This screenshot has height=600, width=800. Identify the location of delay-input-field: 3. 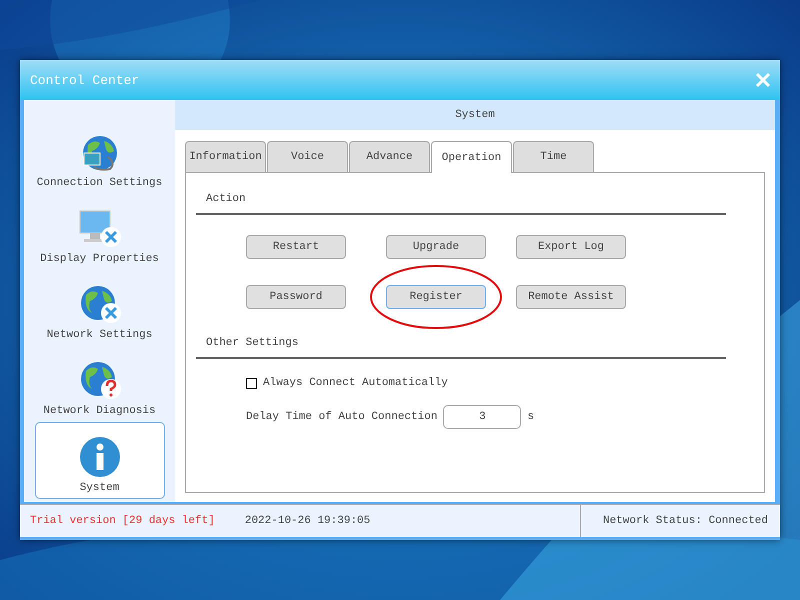
(482, 417).